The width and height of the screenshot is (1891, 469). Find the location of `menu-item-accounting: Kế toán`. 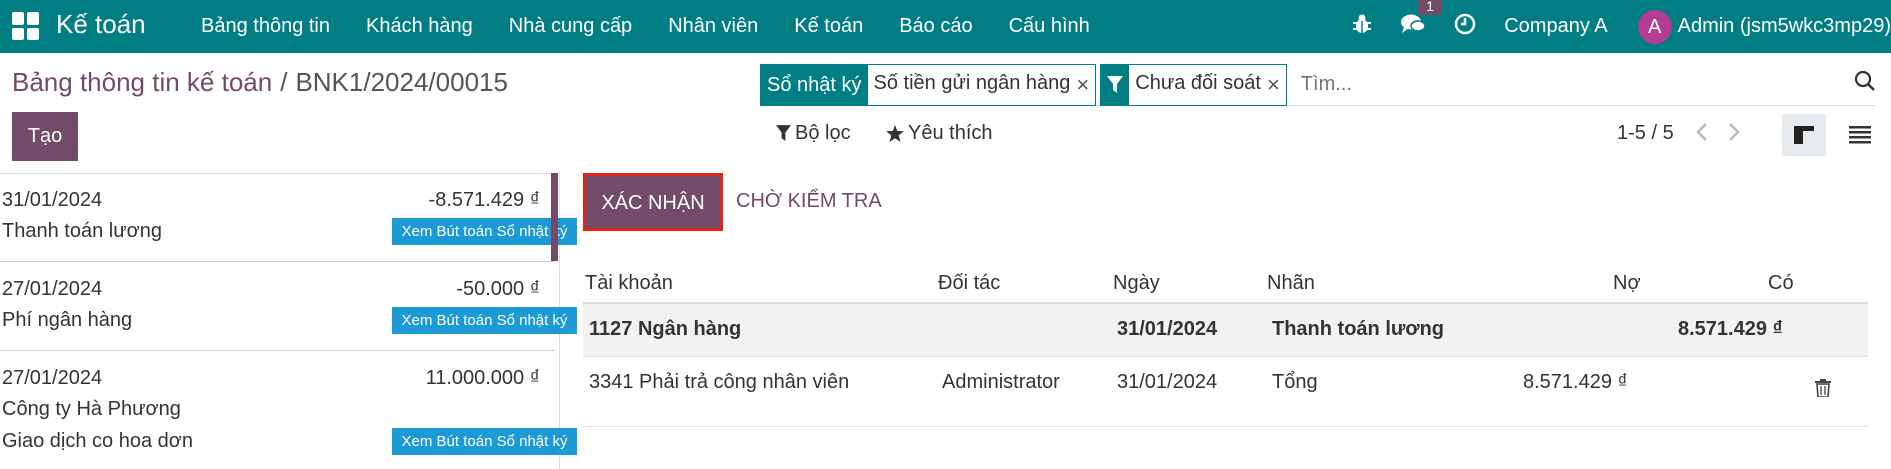

menu-item-accounting: Kế toán is located at coordinates (828, 26).